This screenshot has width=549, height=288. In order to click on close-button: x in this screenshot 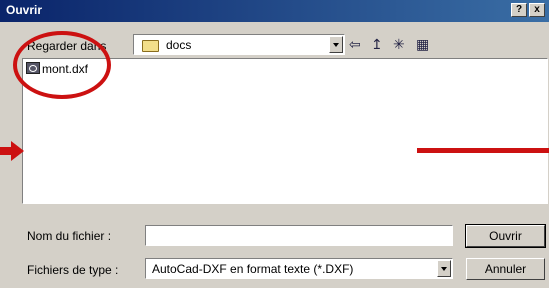, I will do `click(537, 10)`.